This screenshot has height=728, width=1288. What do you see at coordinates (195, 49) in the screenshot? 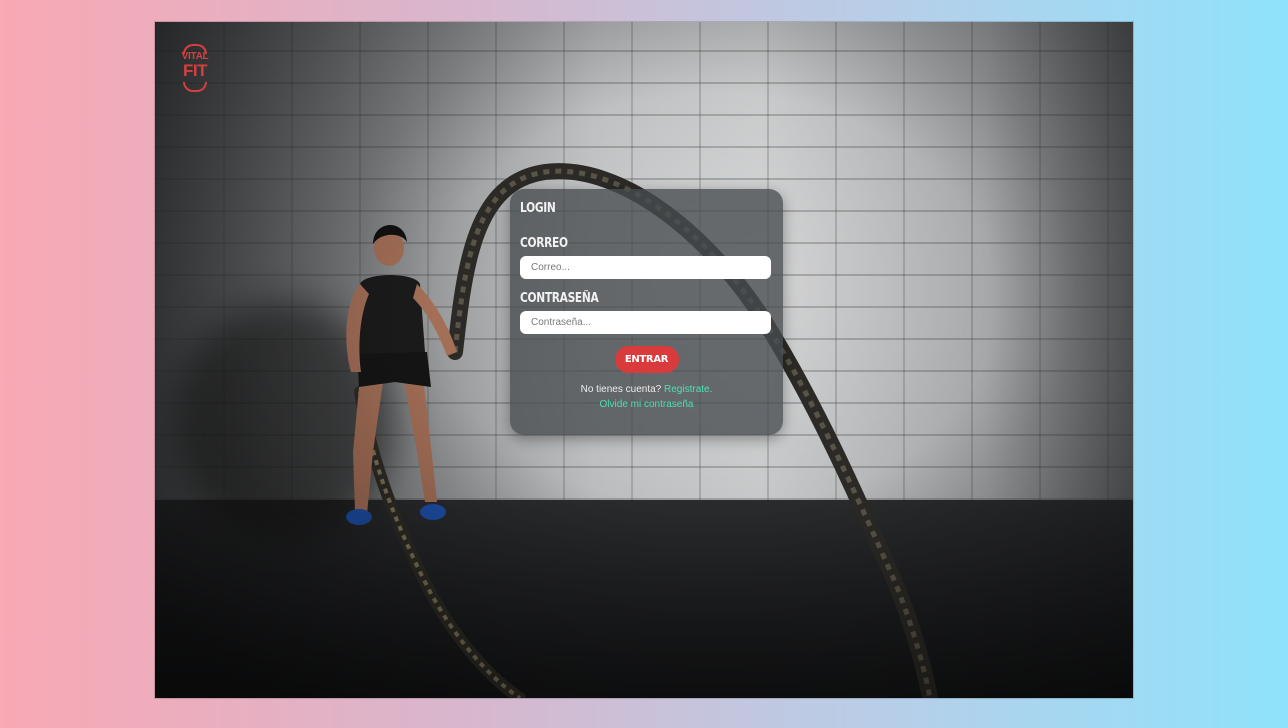
I see `logo-arc-top` at bounding box center [195, 49].